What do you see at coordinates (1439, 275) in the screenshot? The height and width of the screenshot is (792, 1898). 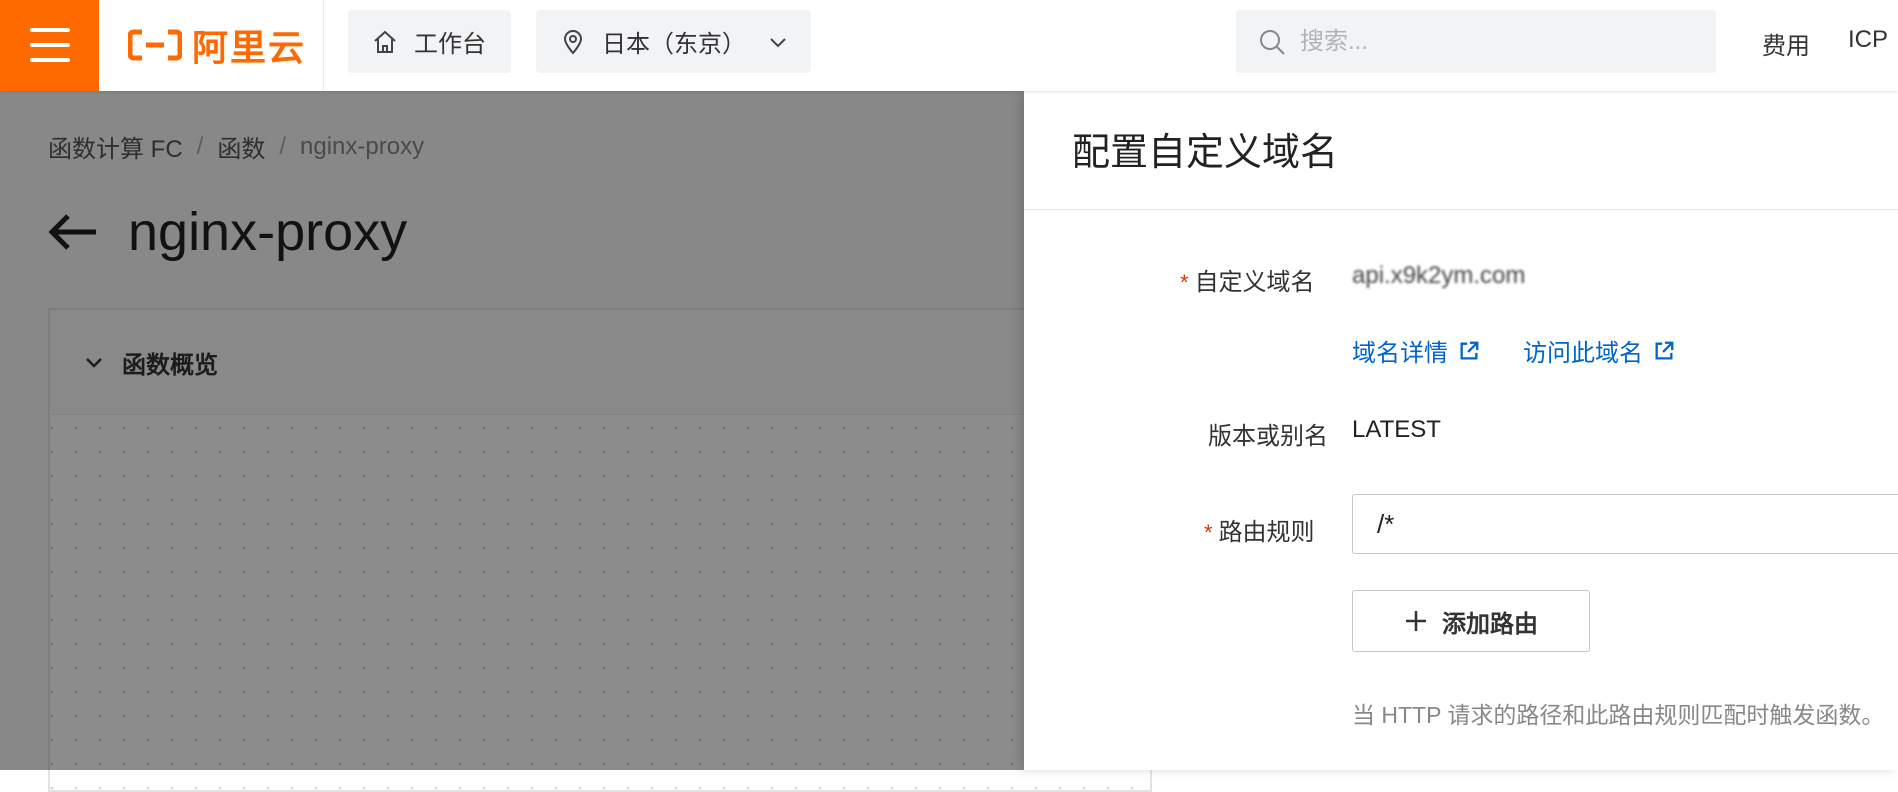 I see `domain-value: api.x9k2ym.com` at bounding box center [1439, 275].